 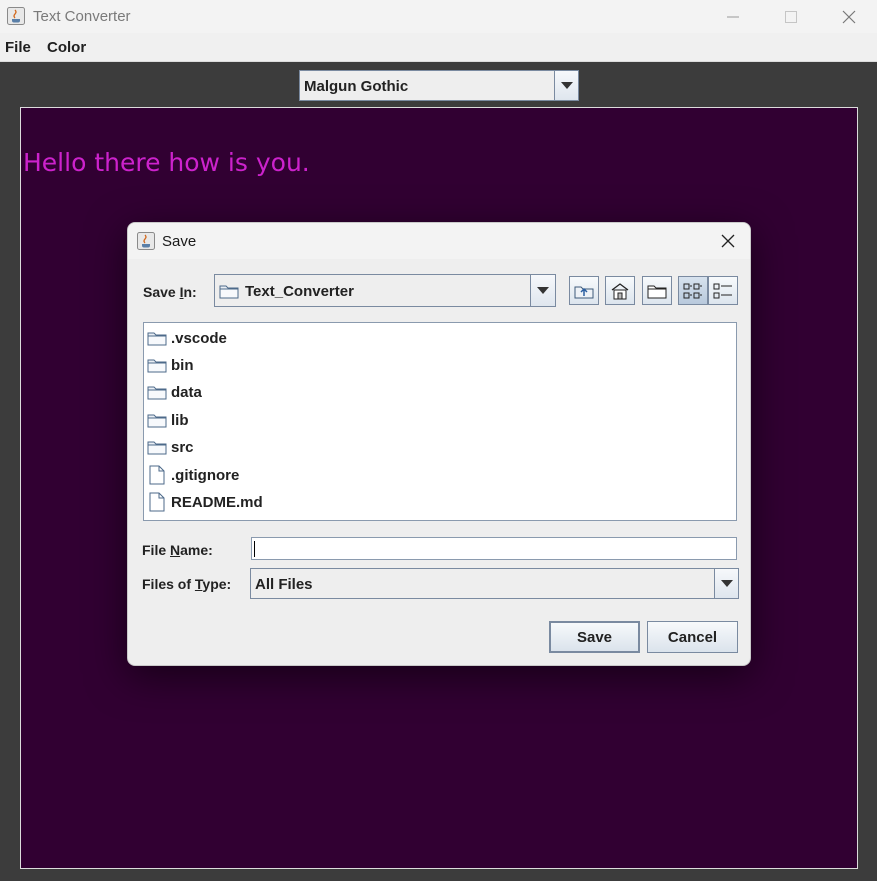 I want to click on maximize-icon, so click(x=791, y=16).